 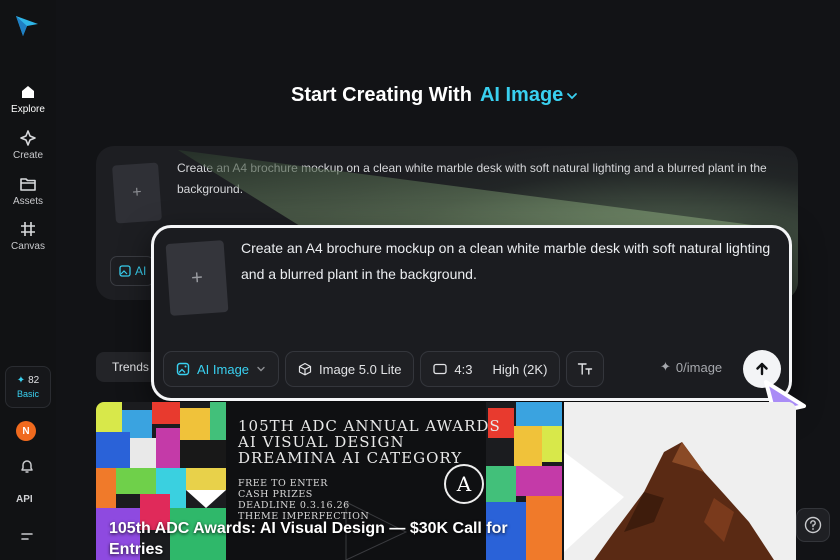 What do you see at coordinates (294, 505) in the screenshot?
I see `poster-detail-line: DEADLINE 0.3.16.26` at bounding box center [294, 505].